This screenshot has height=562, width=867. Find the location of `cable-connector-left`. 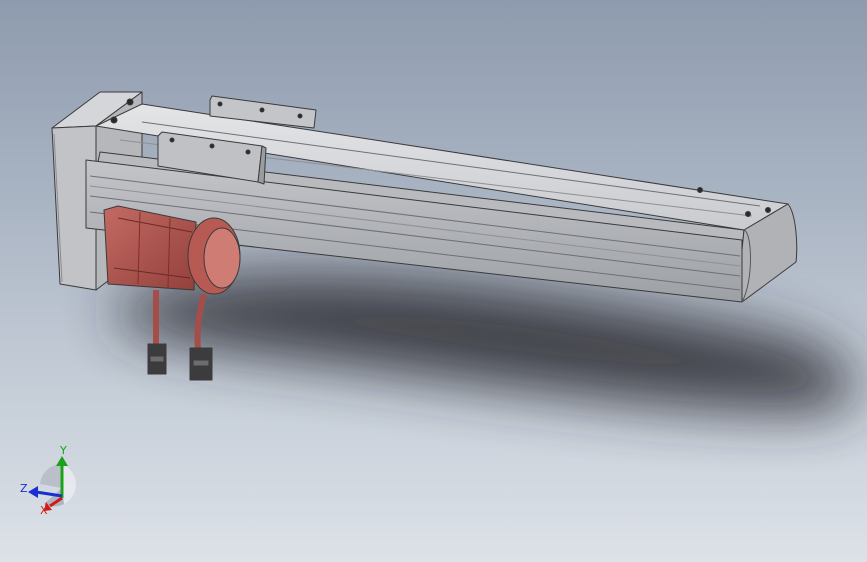

cable-connector-left is located at coordinates (157, 359).